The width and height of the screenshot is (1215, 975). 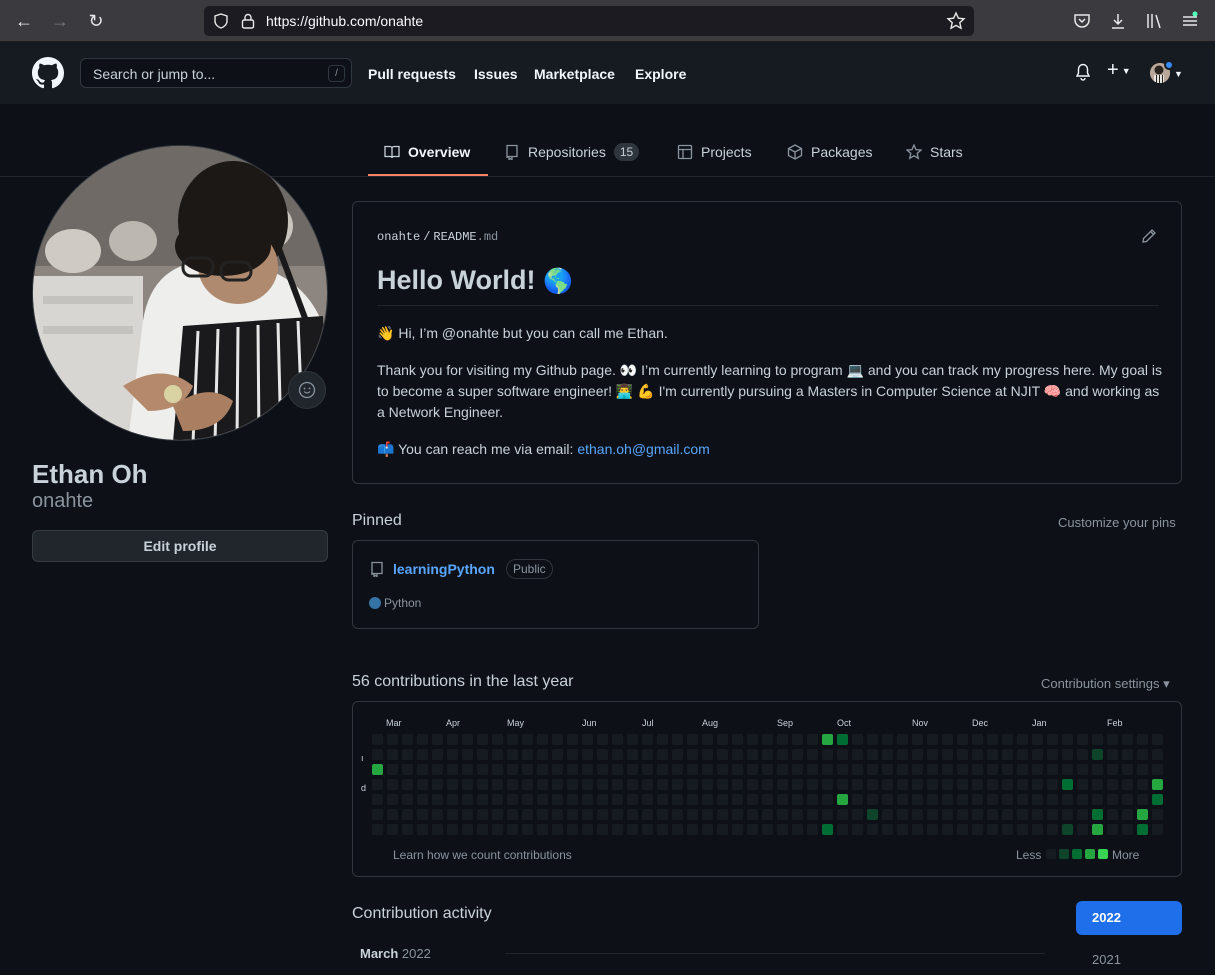 I want to click on learn-contributions-link: Learn how we count contributions, so click(x=482, y=855).